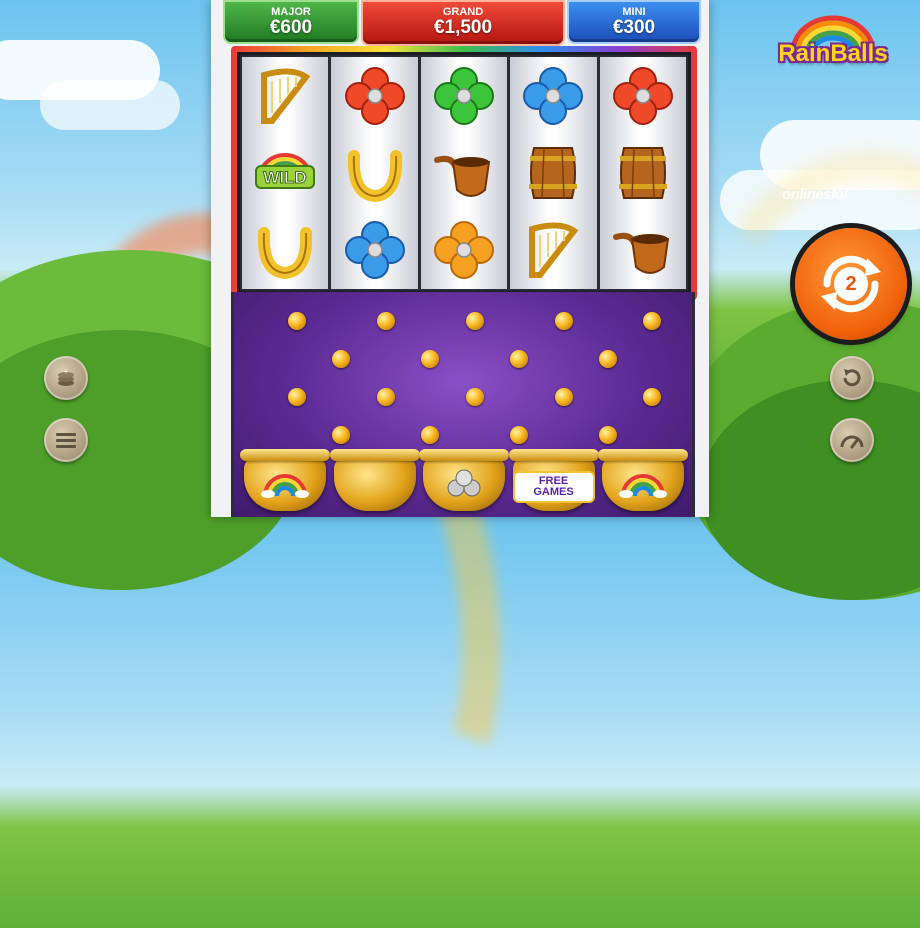 The width and height of the screenshot is (920, 928). I want to click on wild-icon: WILD, so click(285, 173).